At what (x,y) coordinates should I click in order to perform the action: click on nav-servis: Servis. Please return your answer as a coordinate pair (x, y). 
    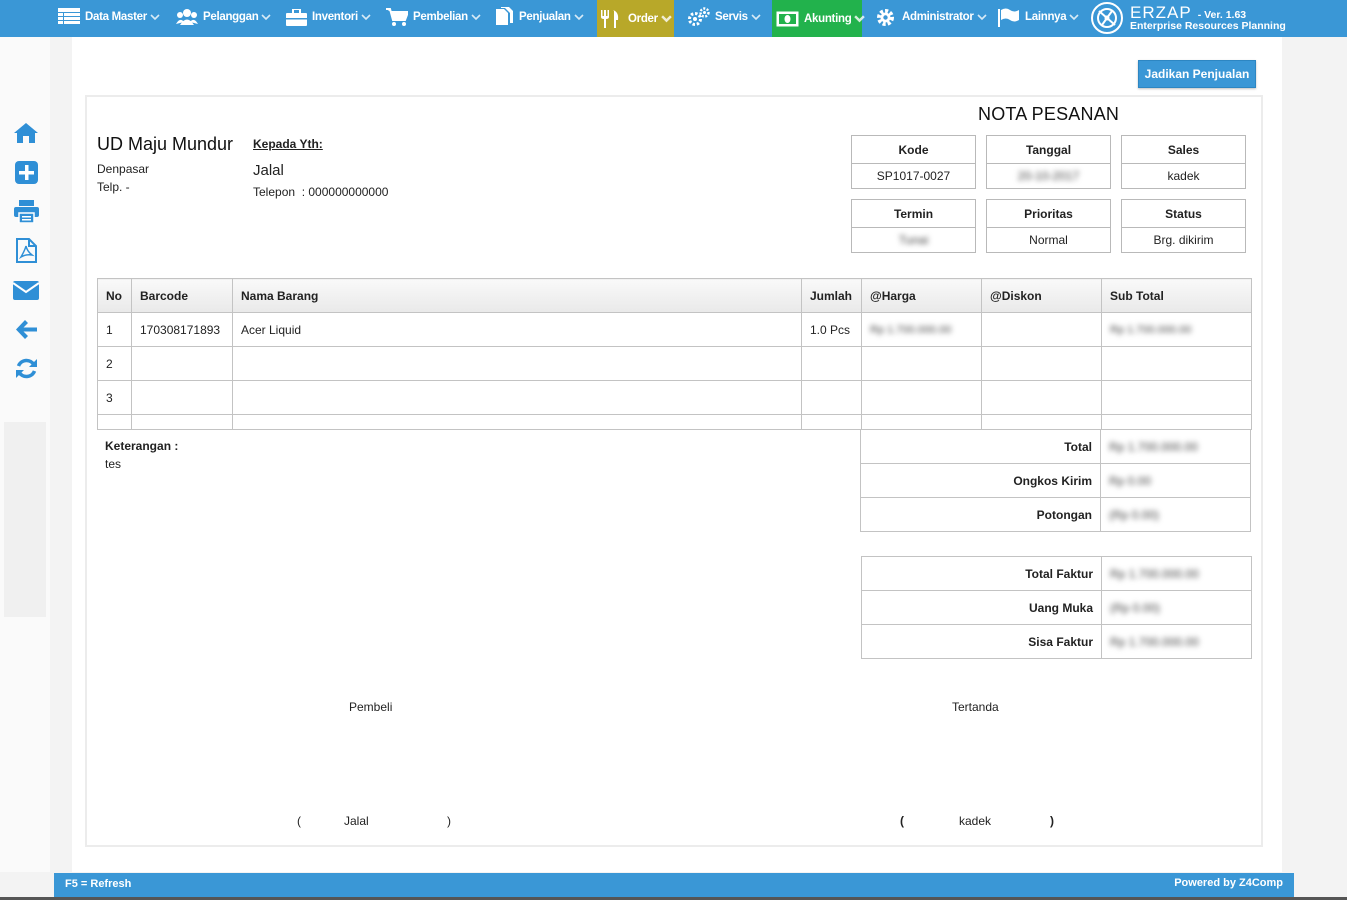
    Looking at the image, I should click on (724, 17).